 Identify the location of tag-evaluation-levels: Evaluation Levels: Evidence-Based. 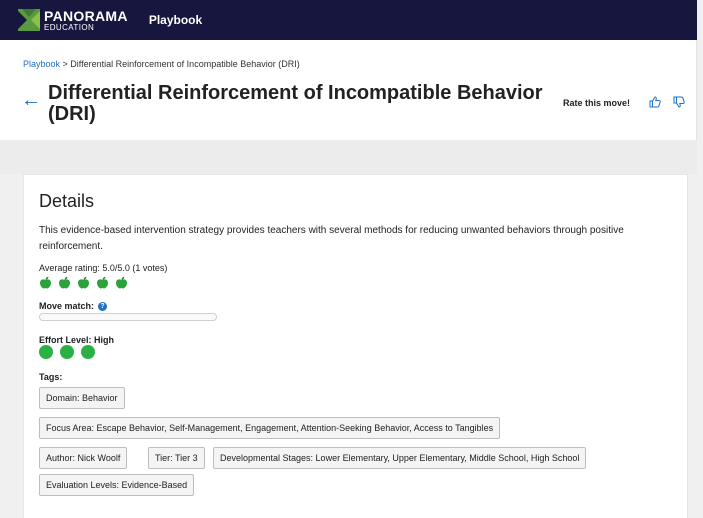
(117, 485).